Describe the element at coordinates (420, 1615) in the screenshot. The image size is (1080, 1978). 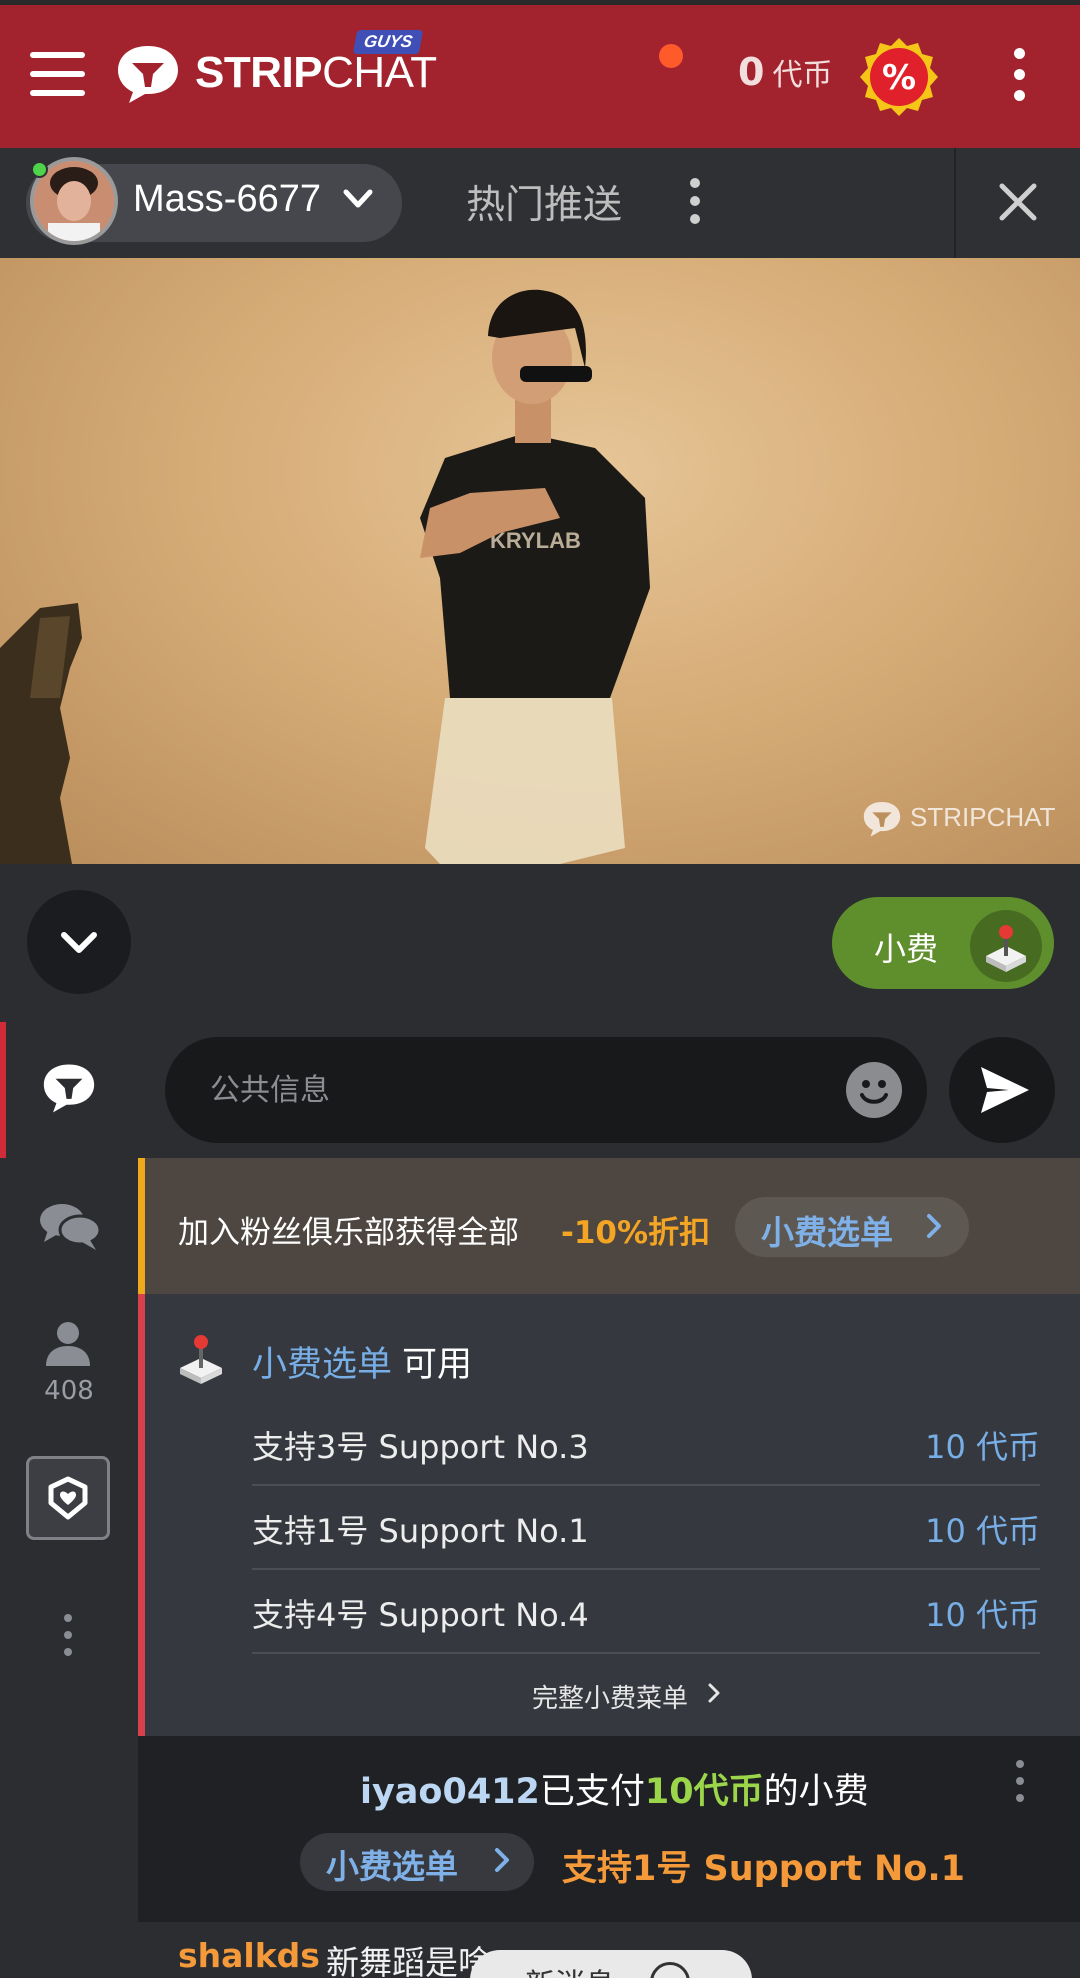
I see `tip-item-label: 支持4号 Support No.4` at that location.